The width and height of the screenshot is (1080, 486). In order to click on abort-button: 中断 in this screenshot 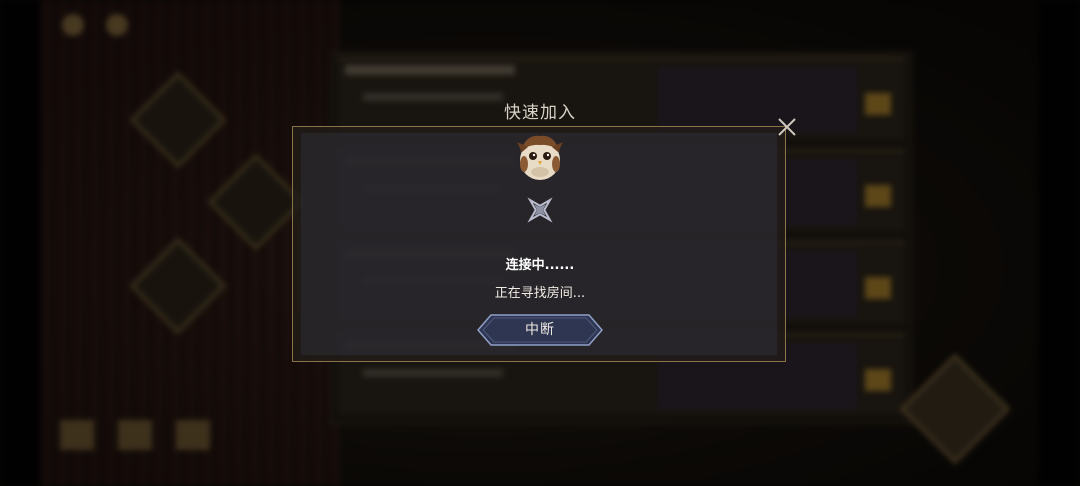, I will do `click(540, 330)`.